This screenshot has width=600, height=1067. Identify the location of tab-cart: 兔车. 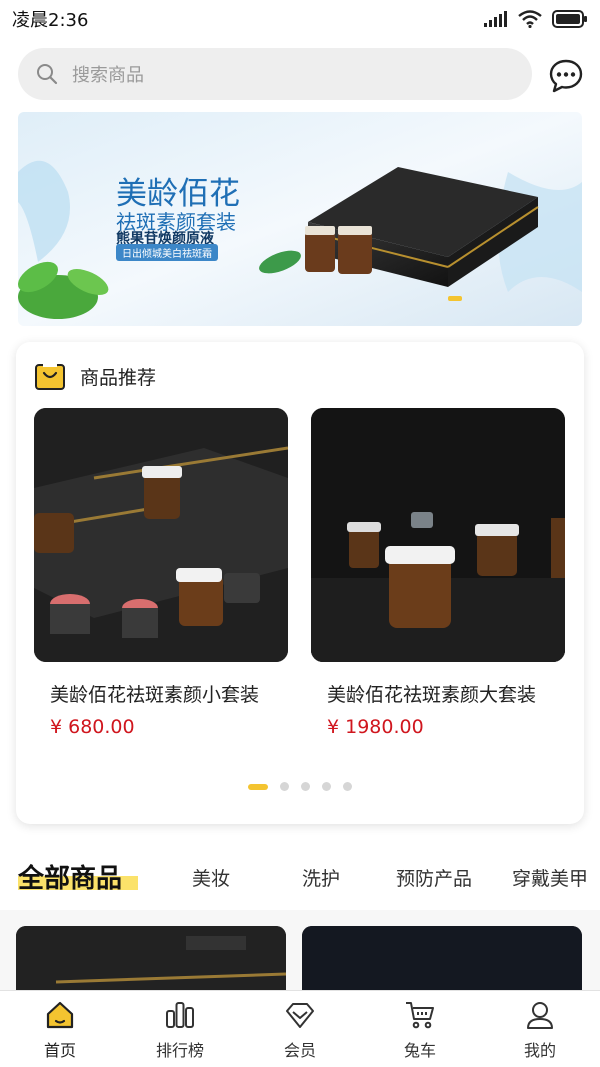
(420, 1029).